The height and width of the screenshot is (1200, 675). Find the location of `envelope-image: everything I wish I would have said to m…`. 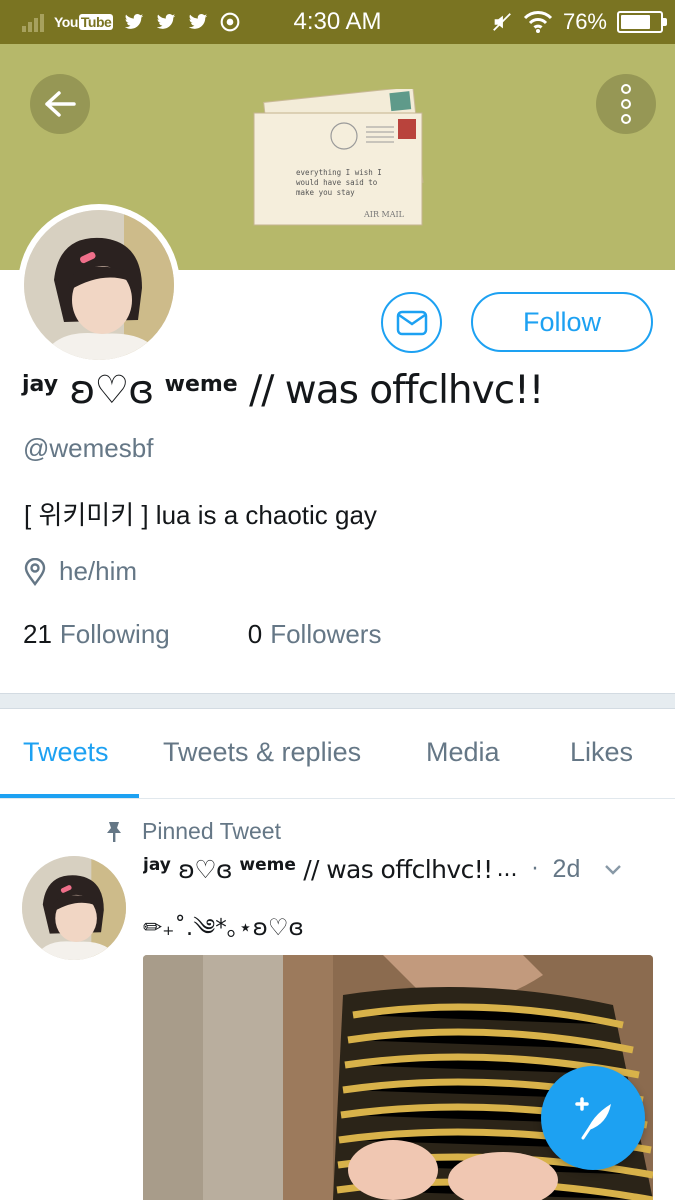

envelope-image: everything I wish I would have said to m… is located at coordinates (338, 157).